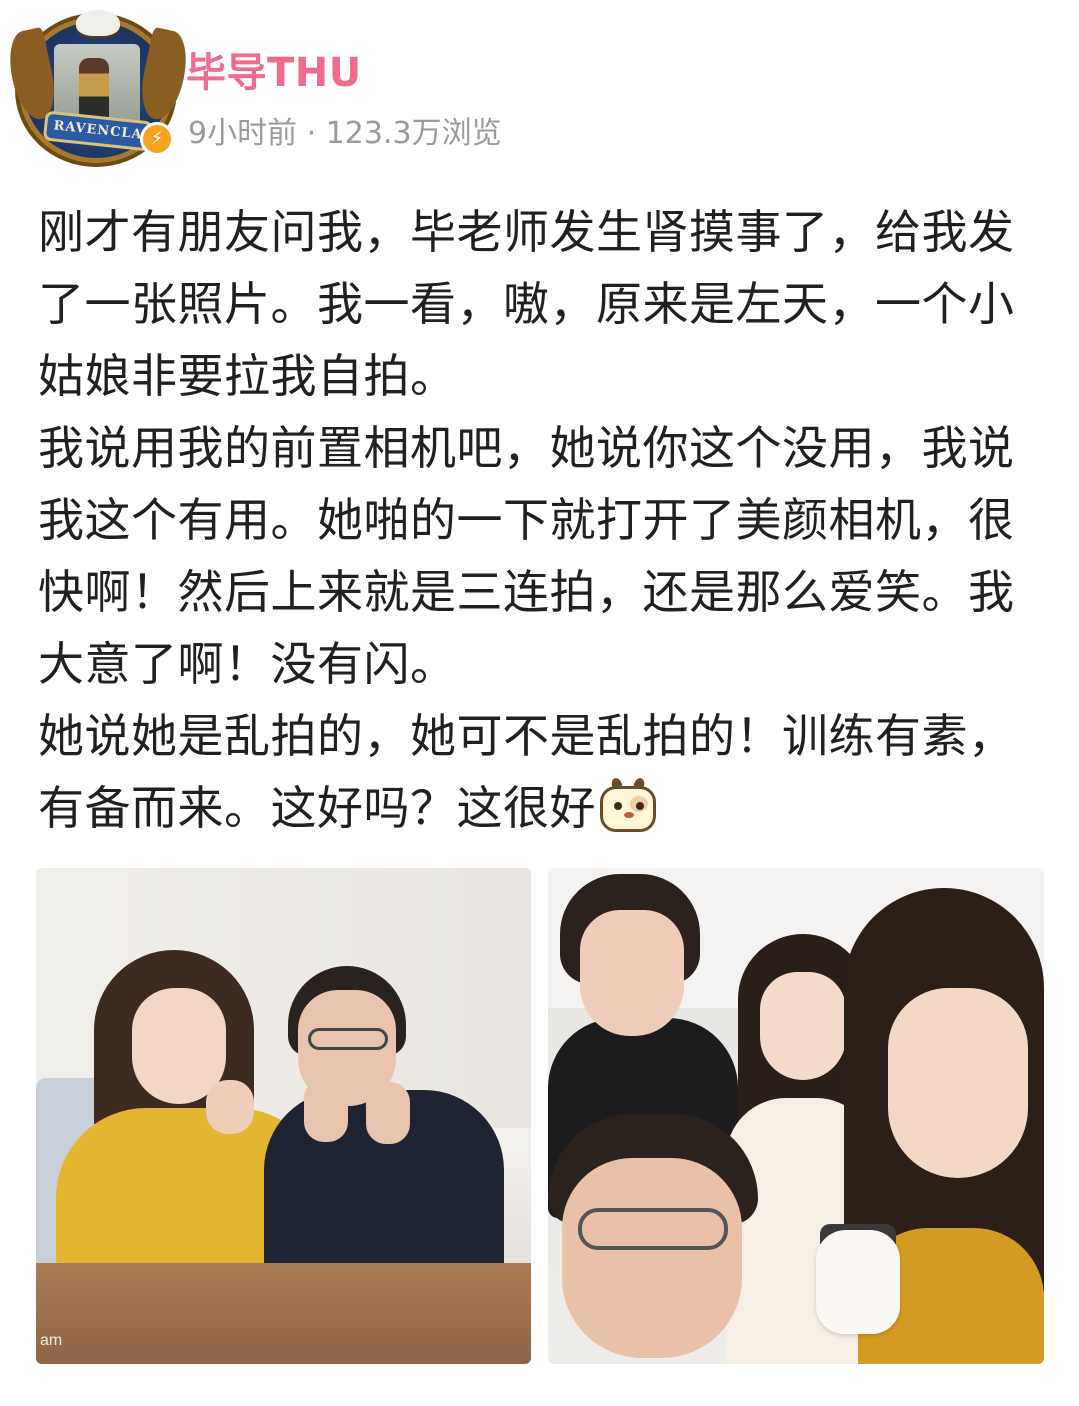  I want to click on post-meta: 9小时前 · 123.3万浏览, so click(345, 133).